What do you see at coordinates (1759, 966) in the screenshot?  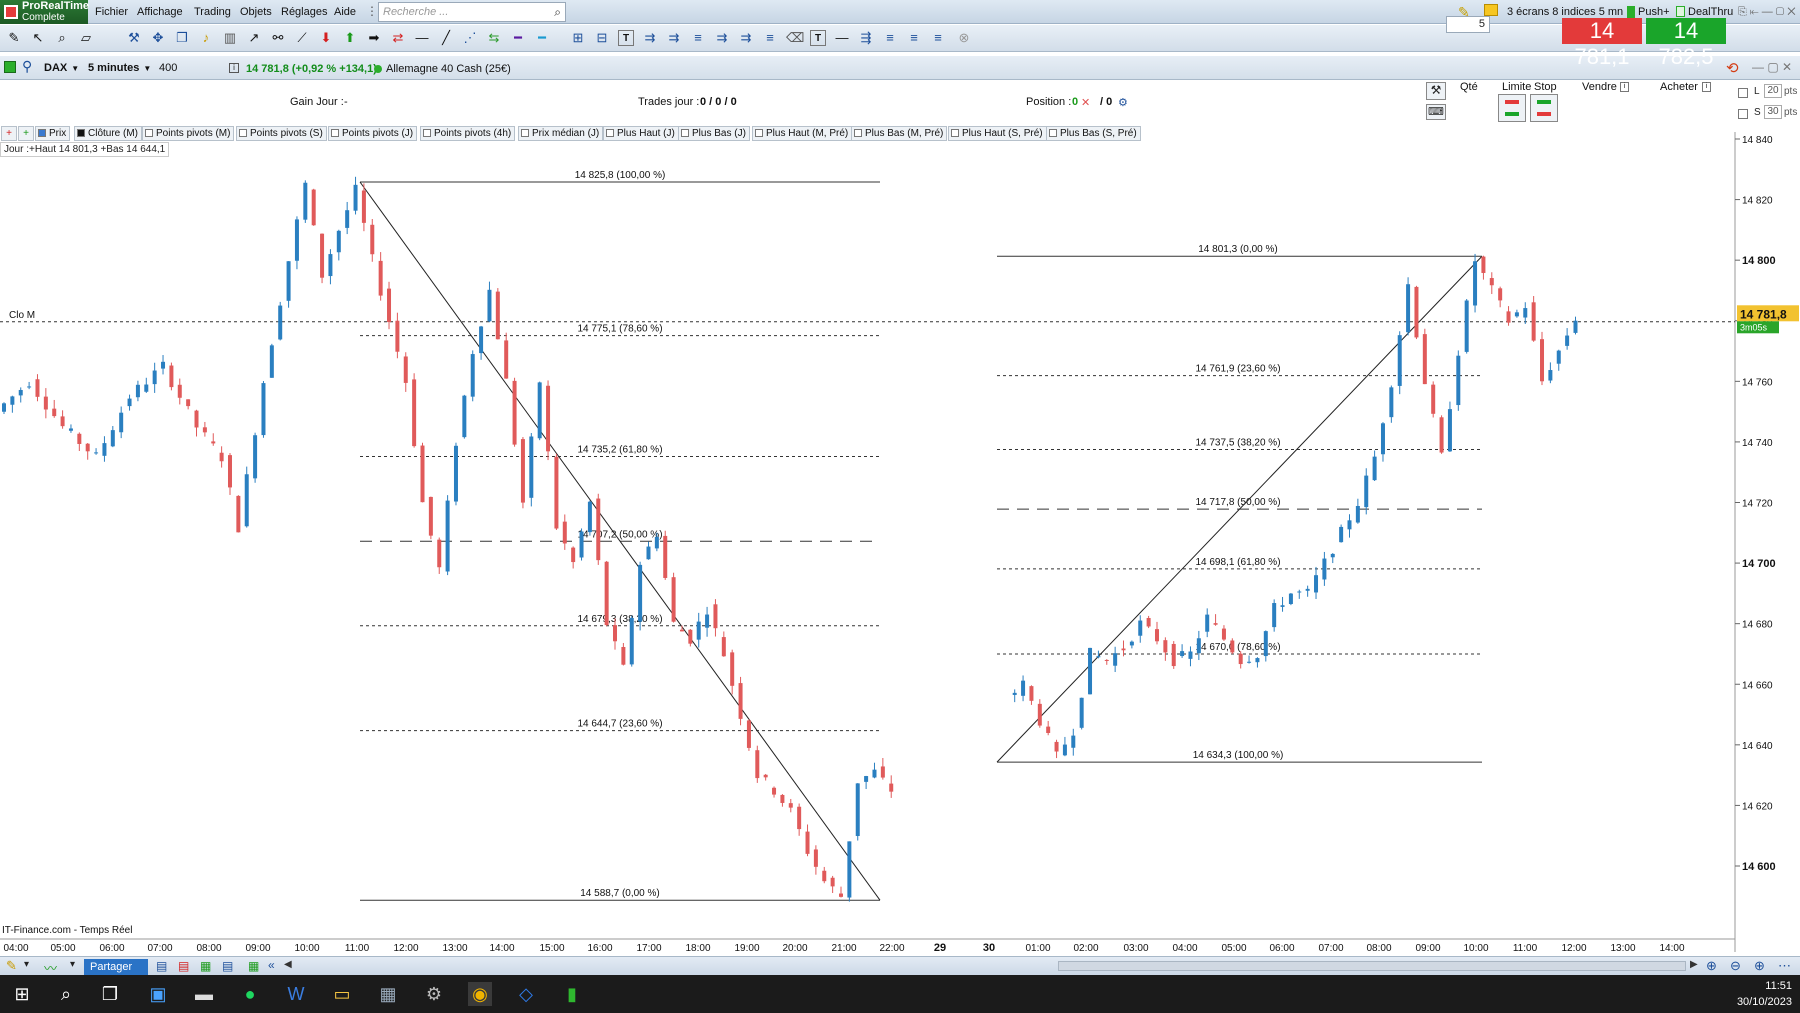 I see `zoom-in-icon: ⊕` at bounding box center [1759, 966].